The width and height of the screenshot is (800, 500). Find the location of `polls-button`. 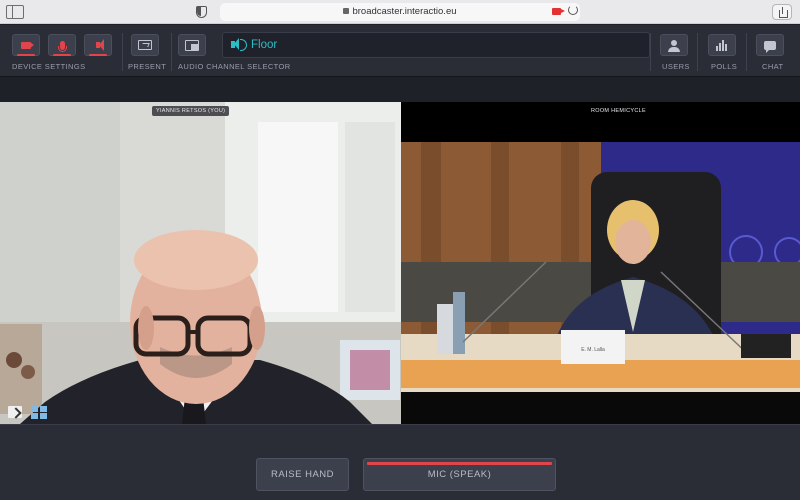

polls-button is located at coordinates (722, 45).